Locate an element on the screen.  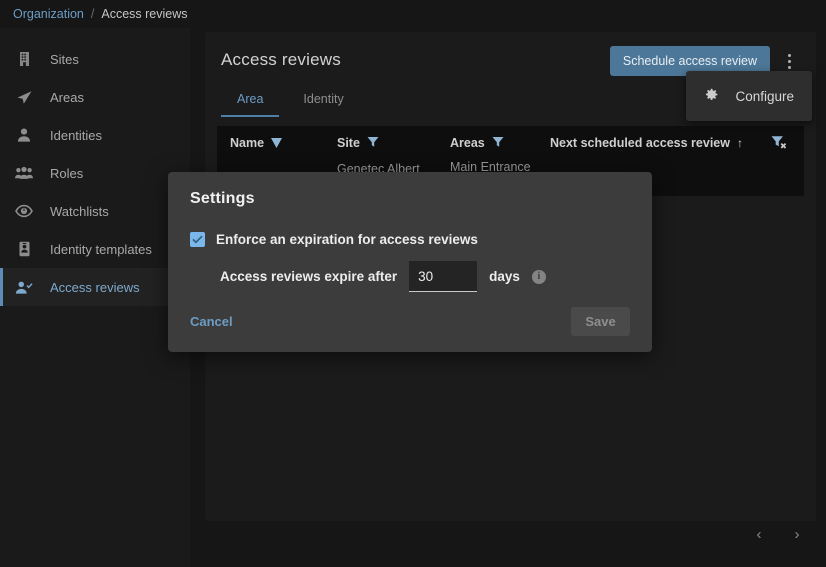
sidebar-item-label: Identities is located at coordinates (76, 135).